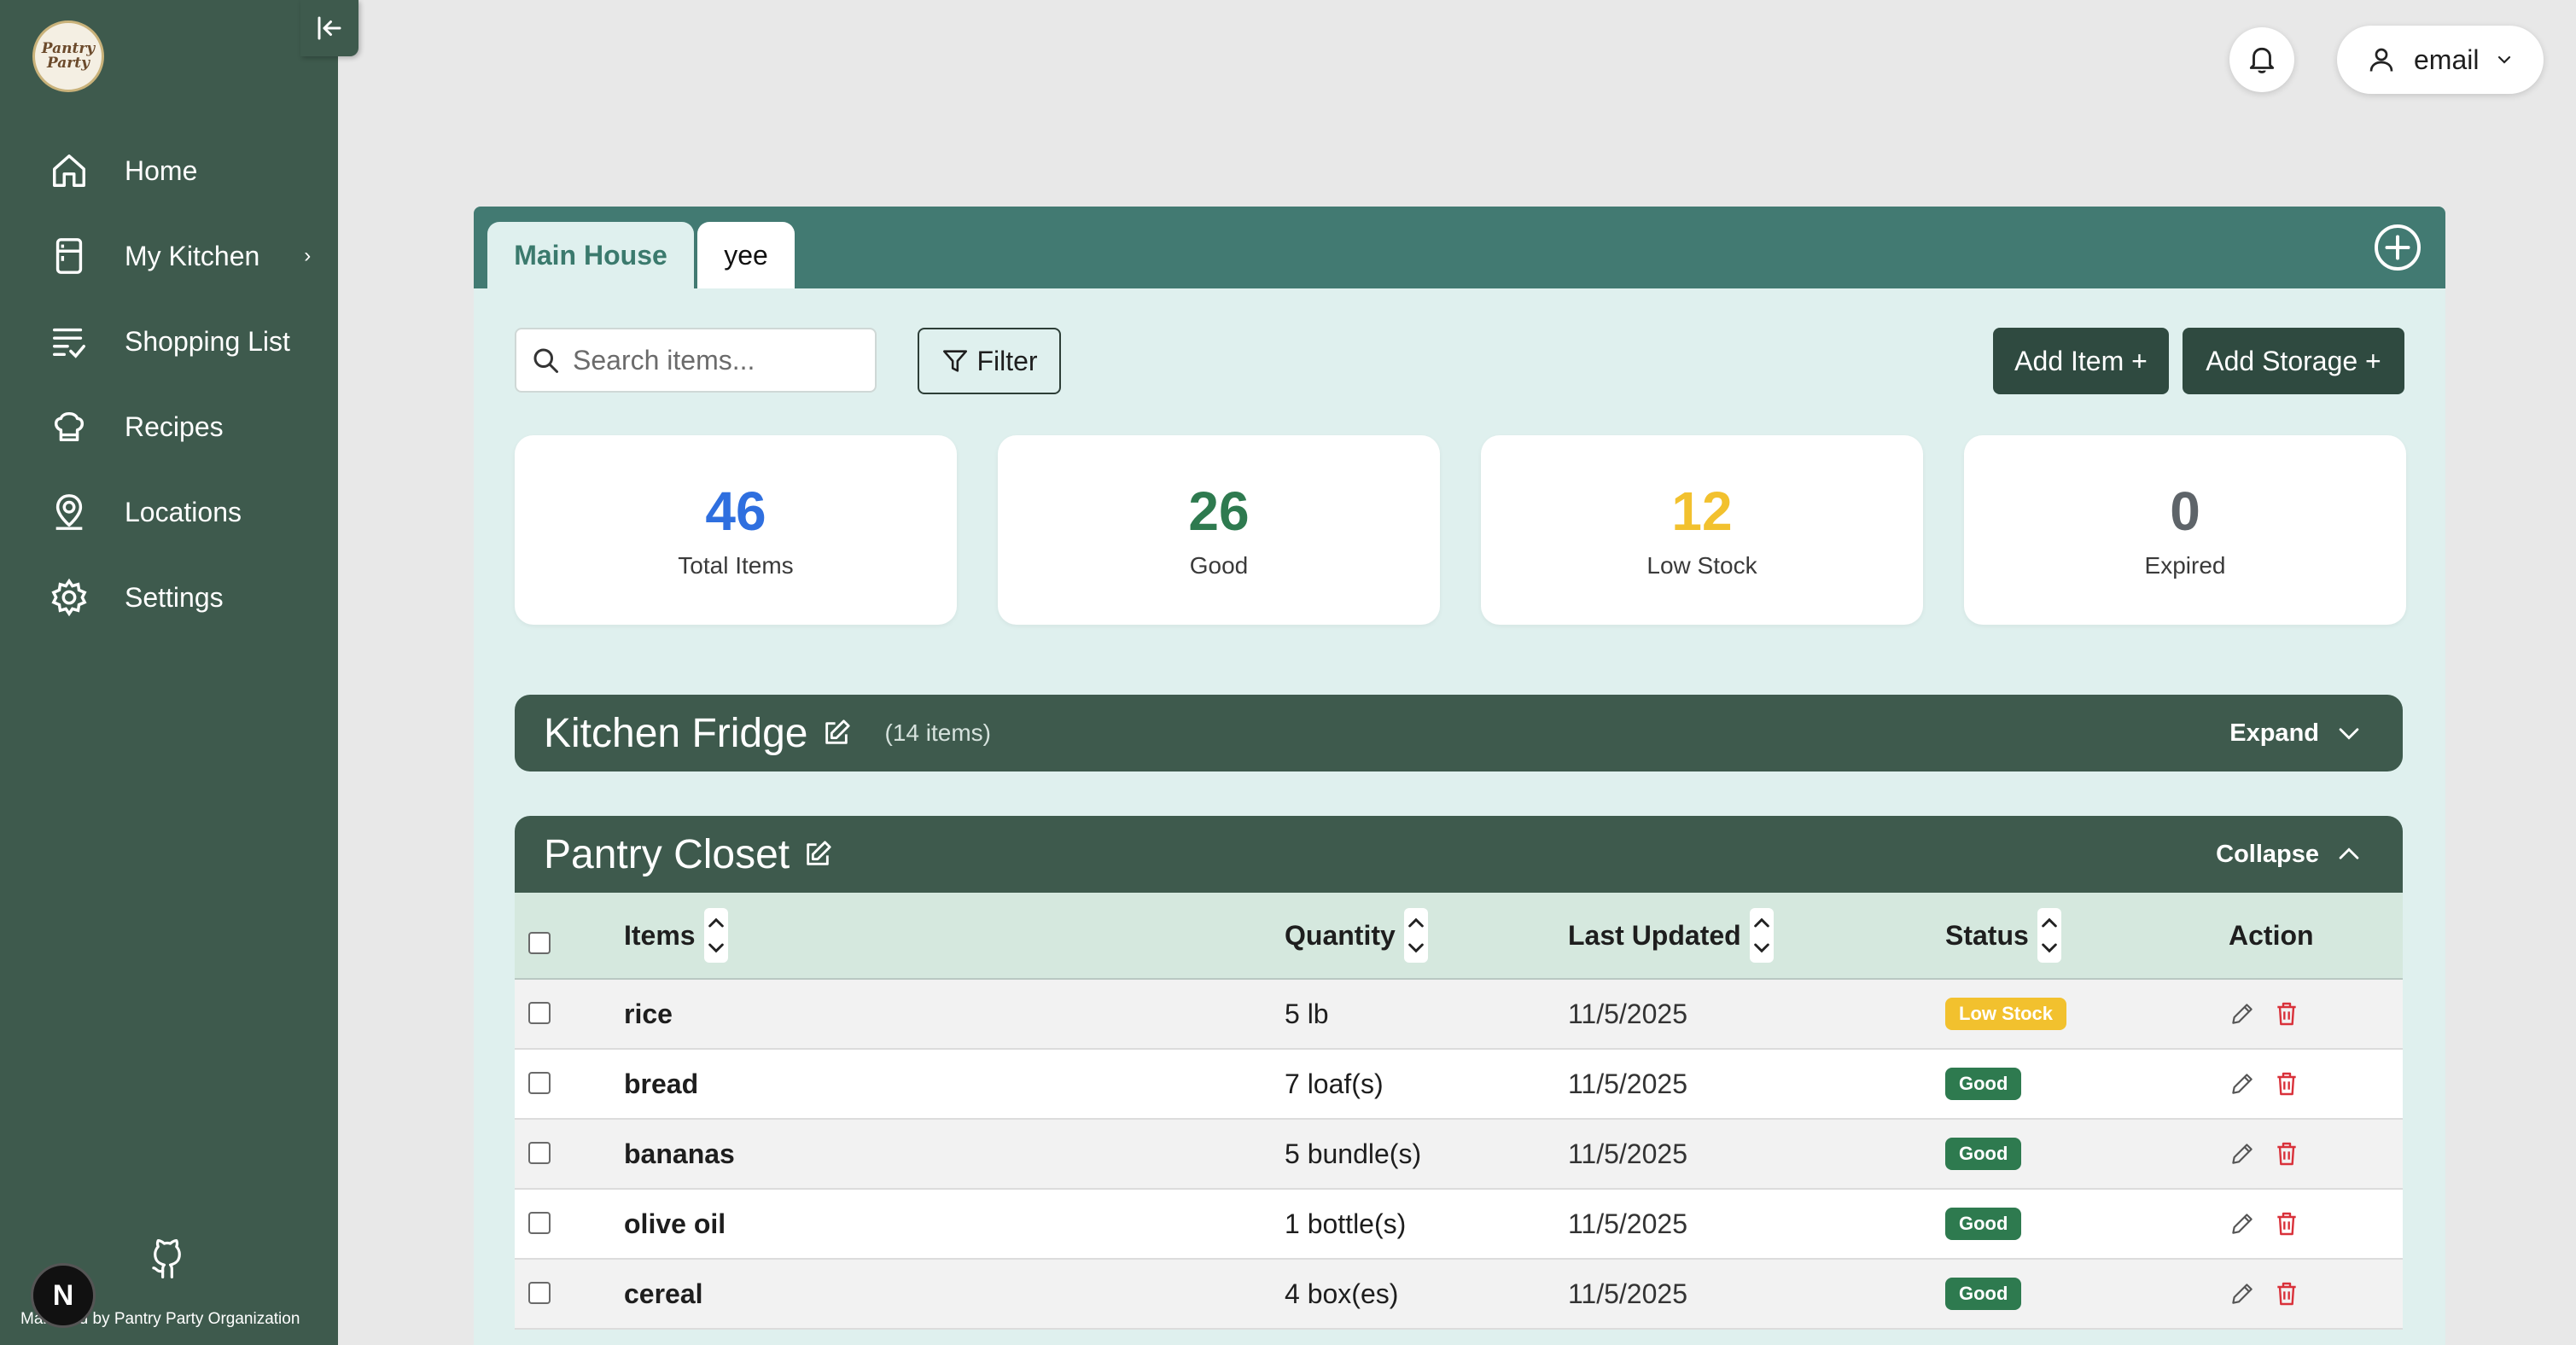 The height and width of the screenshot is (1345, 2576). Describe the element at coordinates (1334, 1083) in the screenshot. I see `item-quantity: 7 loaf(s)` at that location.